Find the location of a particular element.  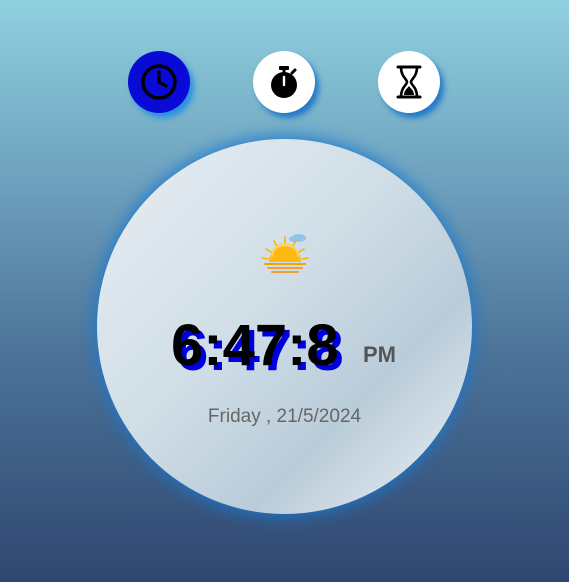

time-text: 6:47:8 is located at coordinates (255, 345).